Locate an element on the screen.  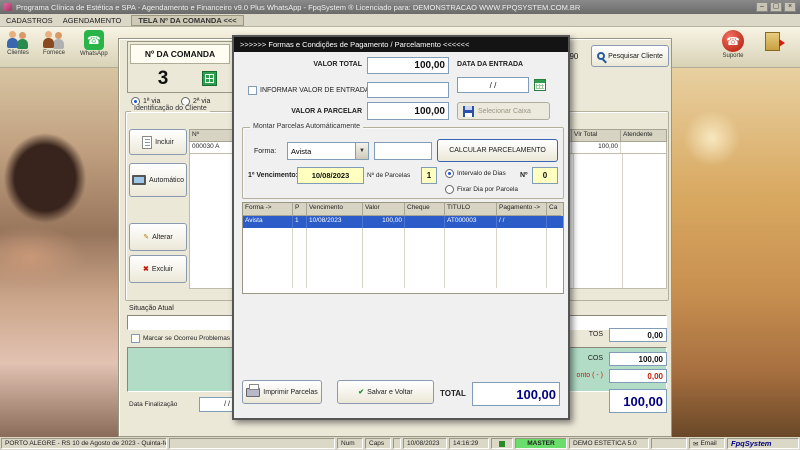
cell-forma: Avista is located at coordinates (268, 222).